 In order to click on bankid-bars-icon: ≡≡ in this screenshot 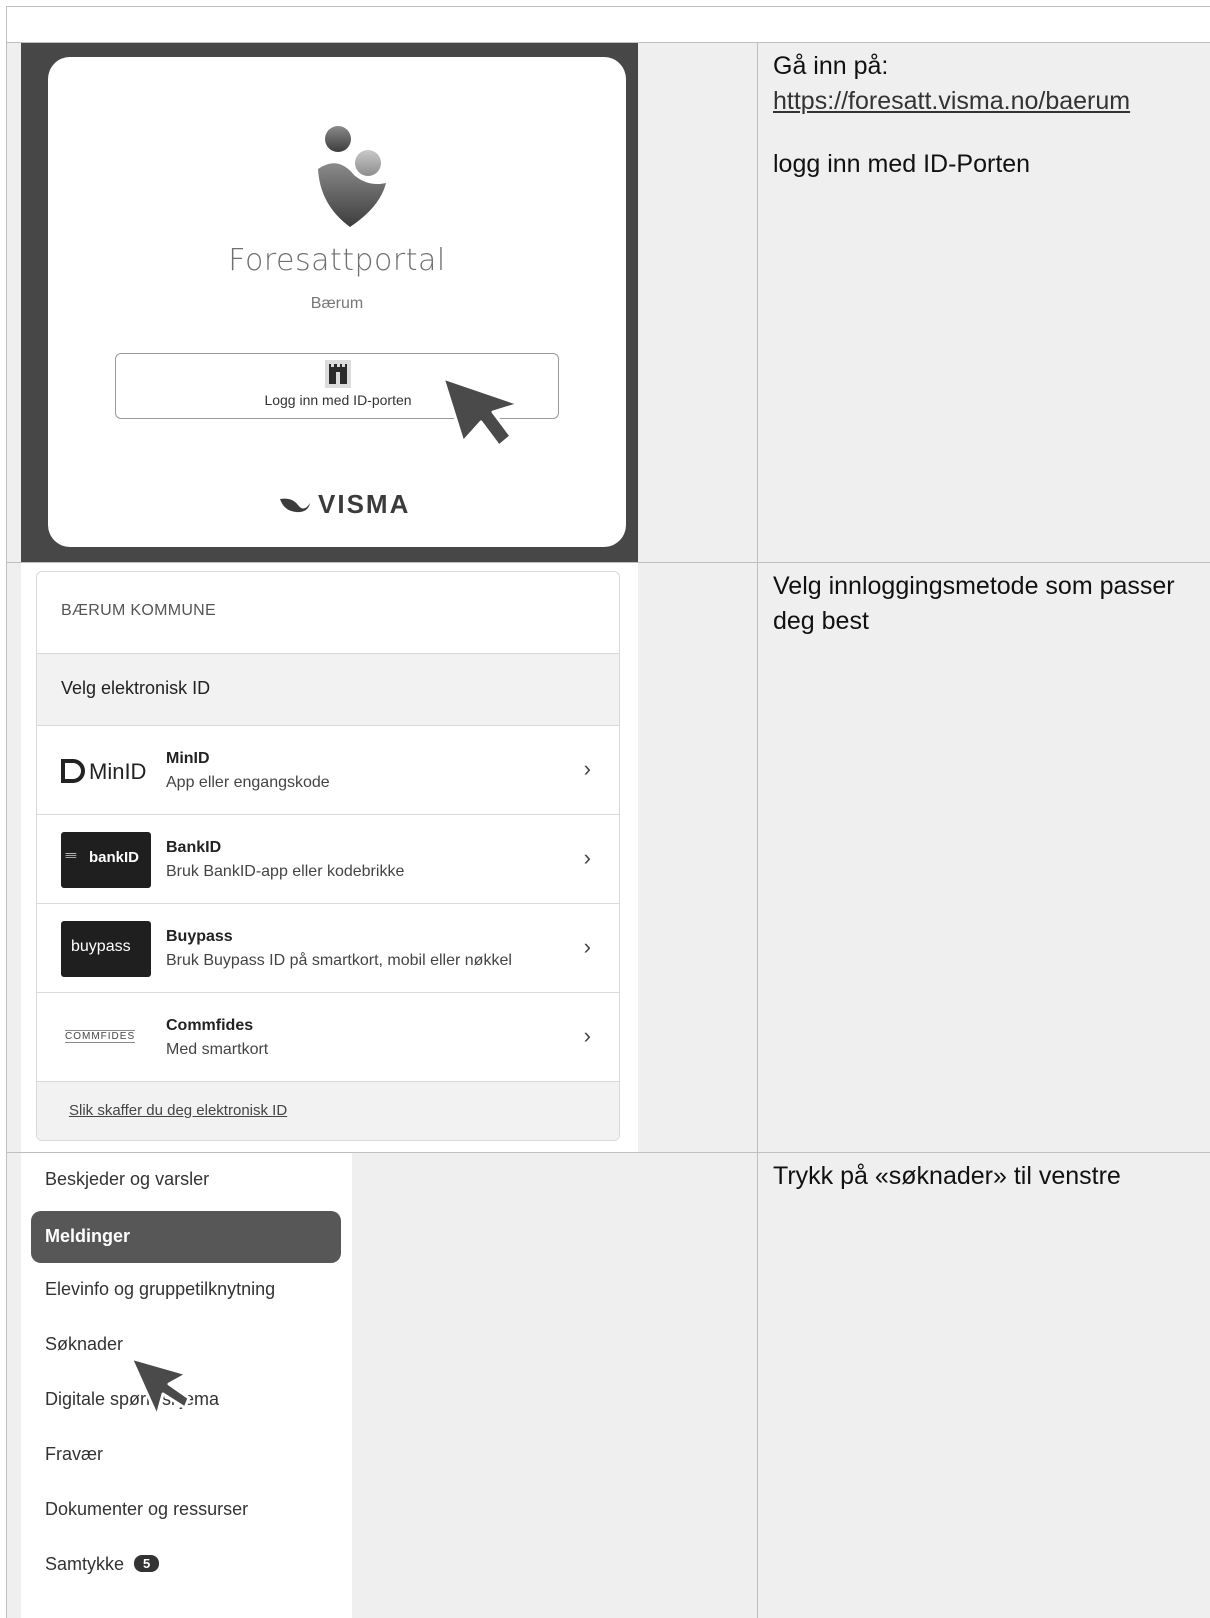, I will do `click(71, 856)`.